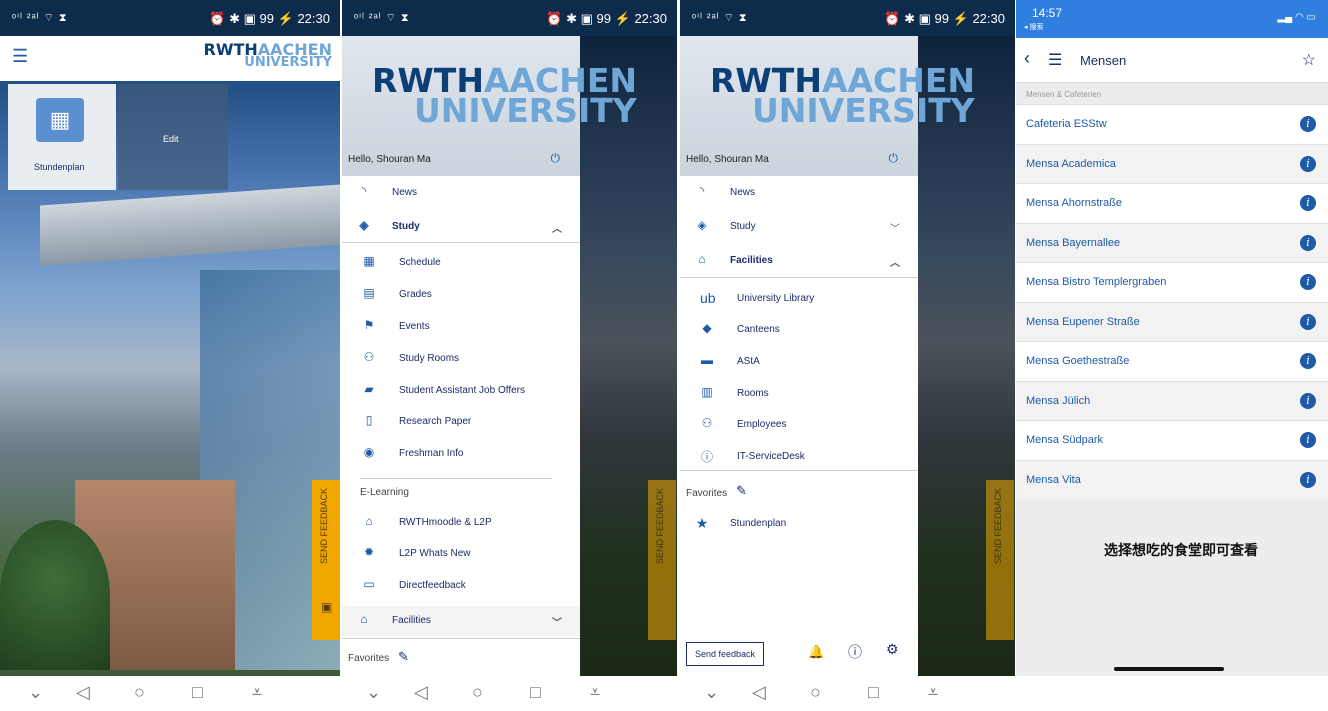  I want to click on compass-icon: ◉, so click(369, 452).